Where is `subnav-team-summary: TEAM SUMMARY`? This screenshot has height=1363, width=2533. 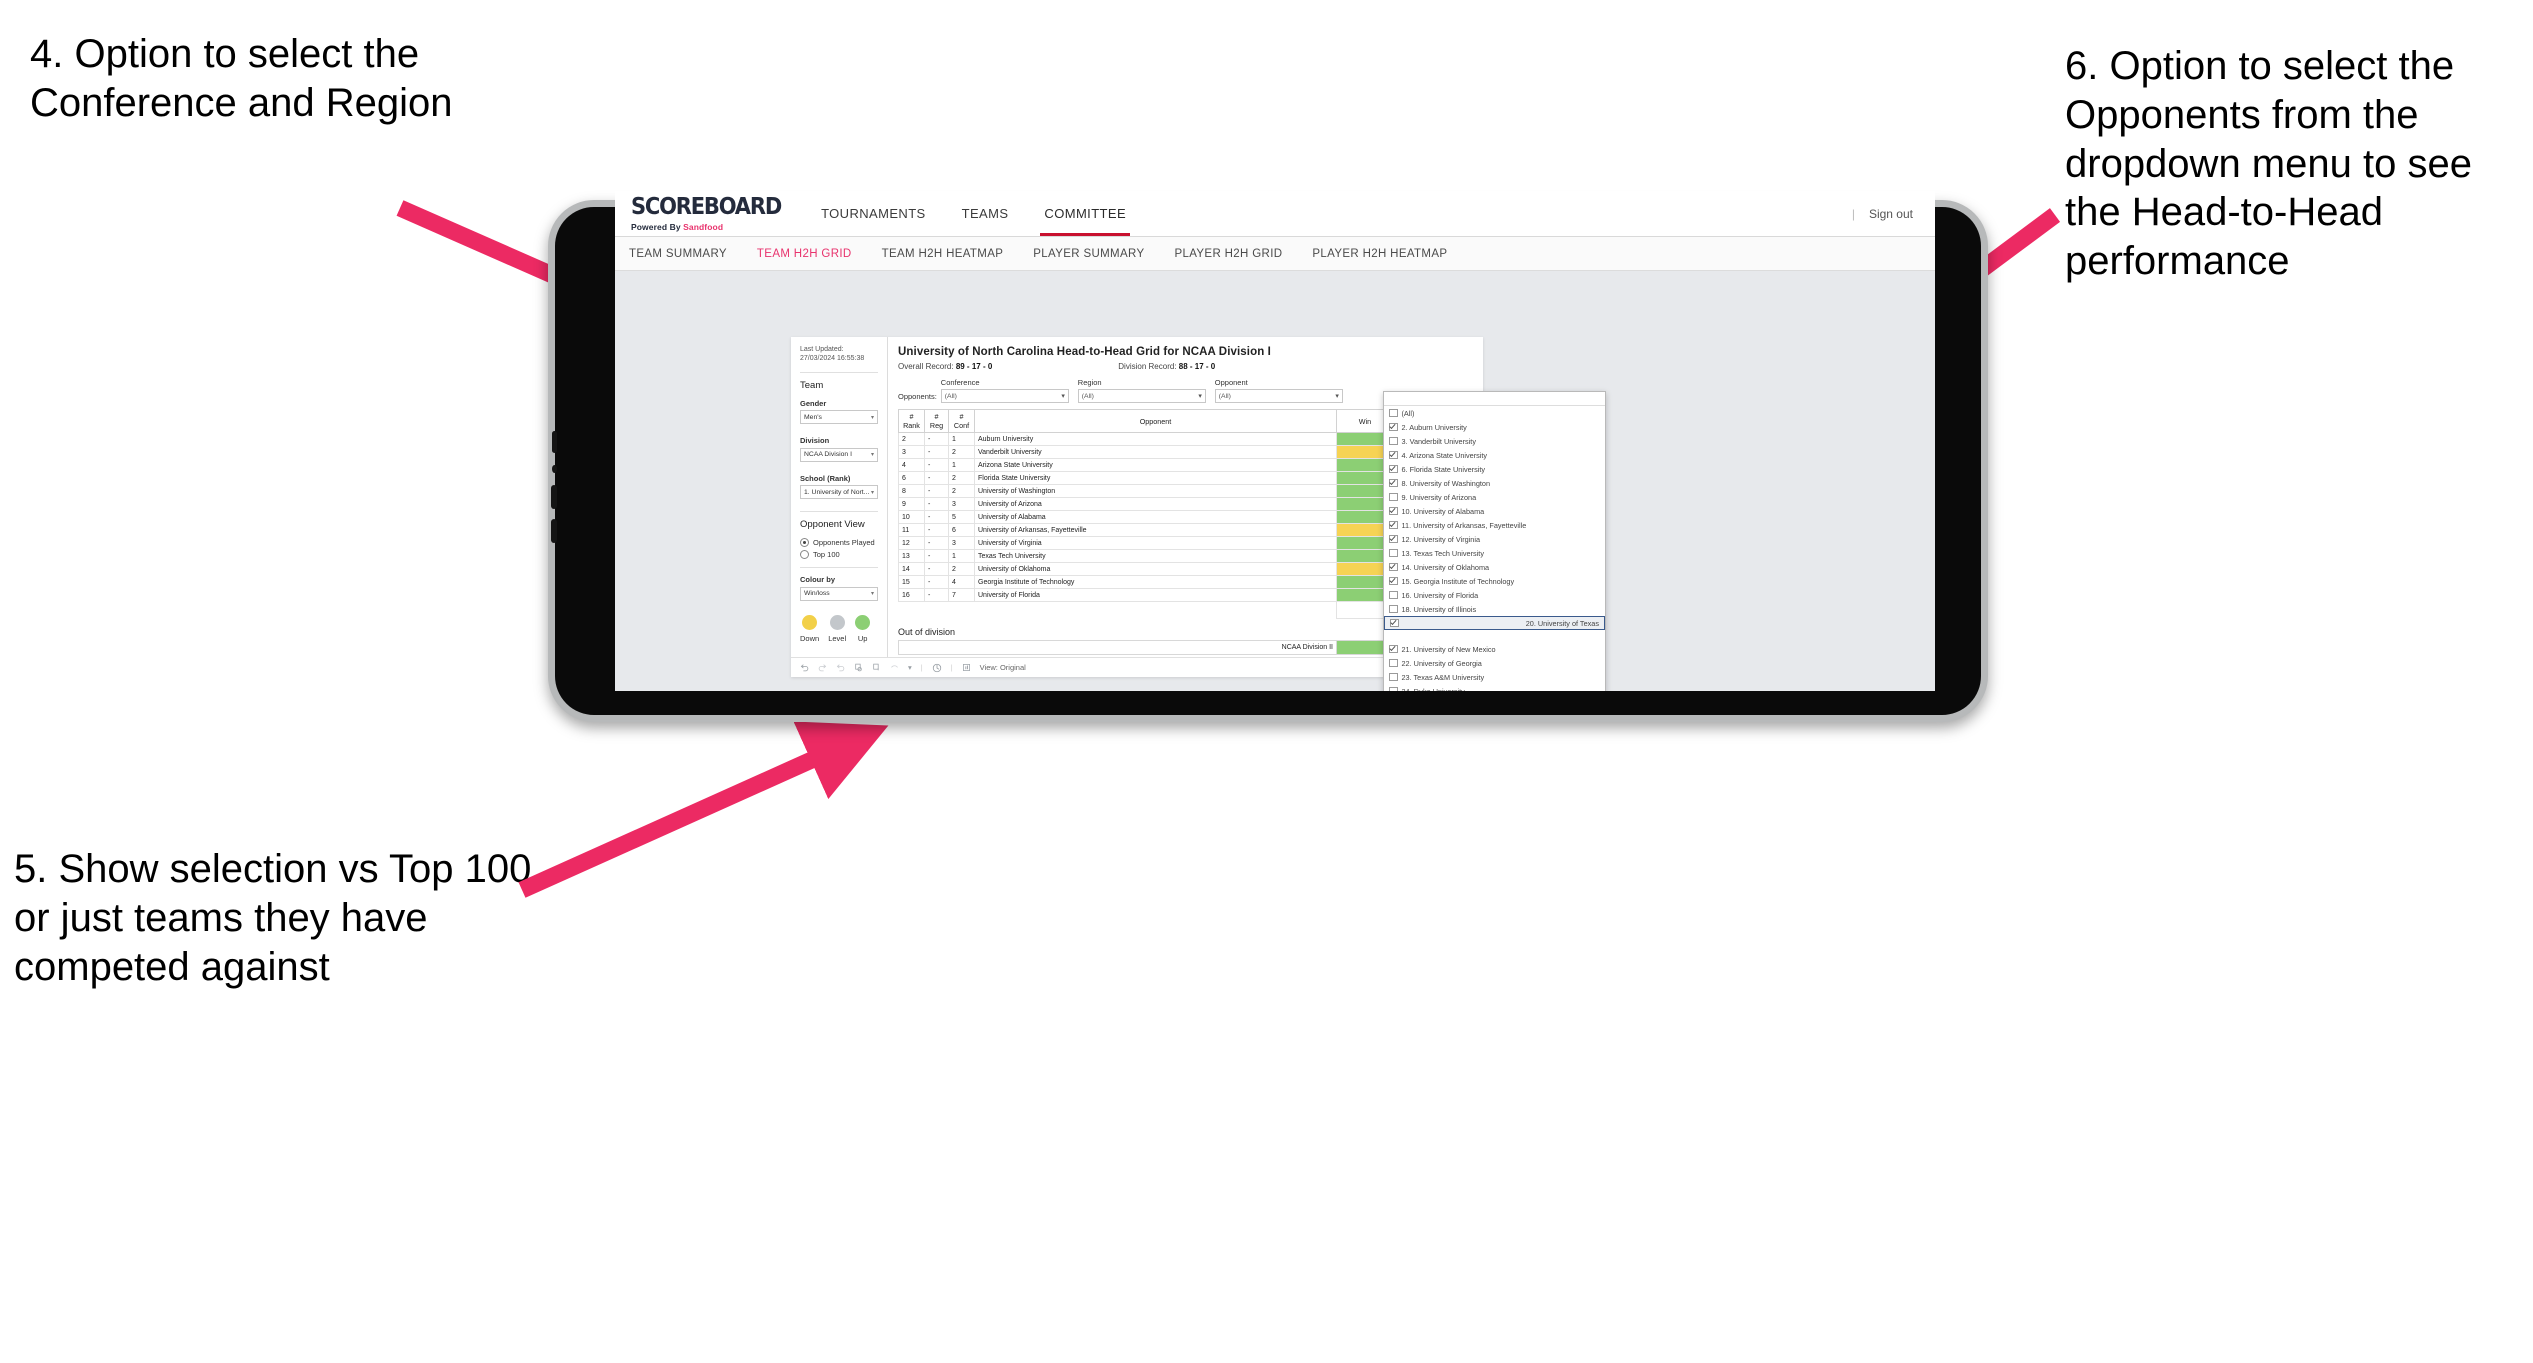 subnav-team-summary: TEAM SUMMARY is located at coordinates (686, 254).